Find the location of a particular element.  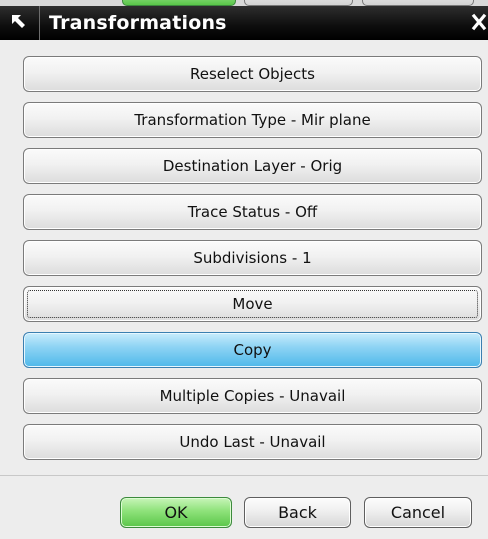

destination-layer-button: Destination Layer - Orig is located at coordinates (252, 166).